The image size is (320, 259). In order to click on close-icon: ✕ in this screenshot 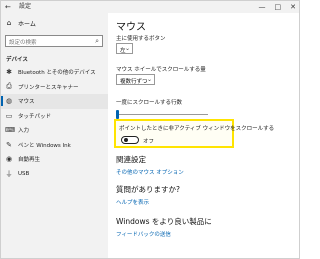, I will do `click(293, 7)`.